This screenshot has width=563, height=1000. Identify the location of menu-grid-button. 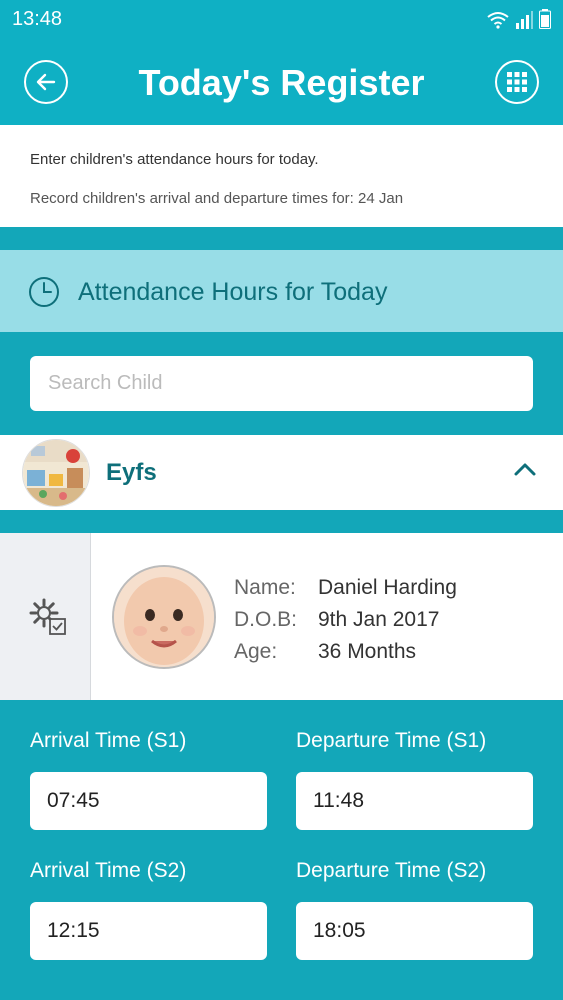
(517, 82).